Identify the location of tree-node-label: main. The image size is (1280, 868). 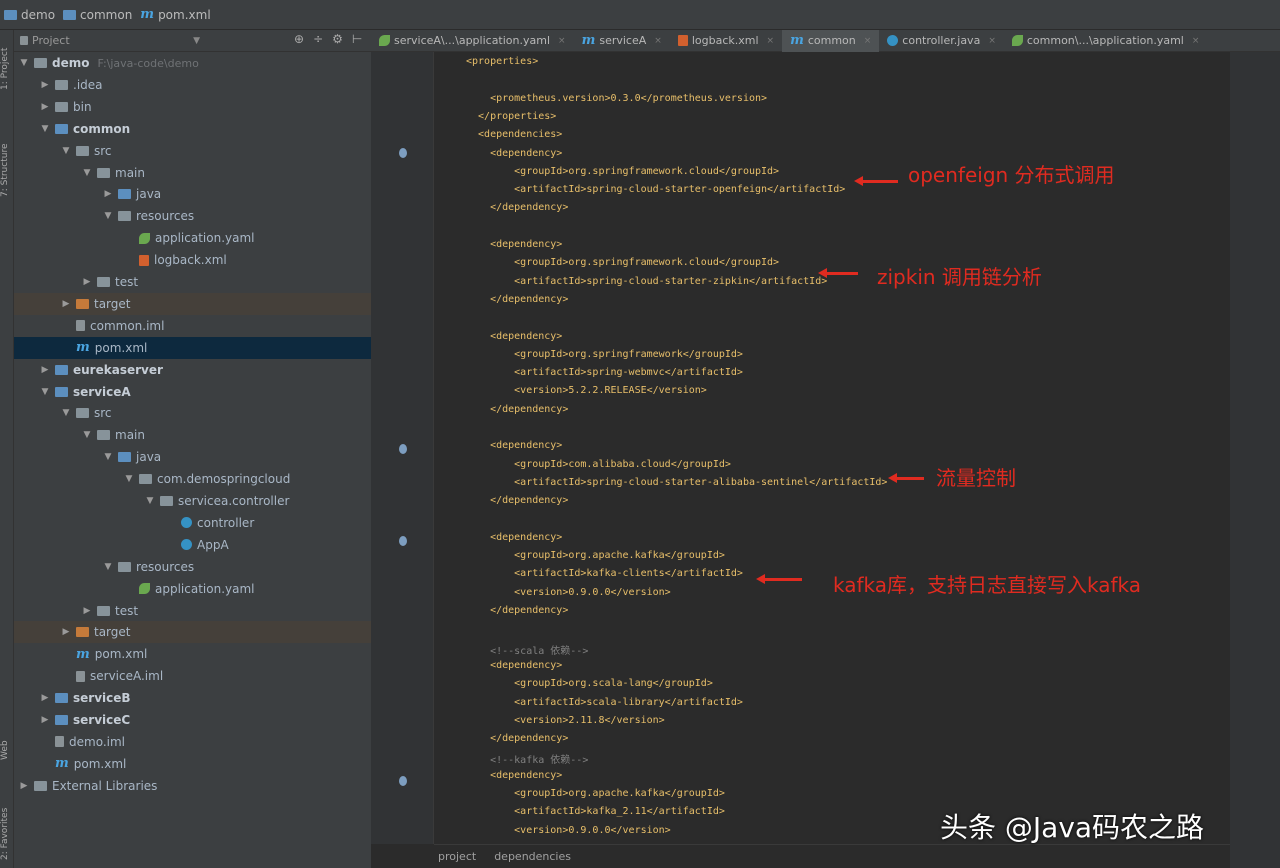
(130, 172).